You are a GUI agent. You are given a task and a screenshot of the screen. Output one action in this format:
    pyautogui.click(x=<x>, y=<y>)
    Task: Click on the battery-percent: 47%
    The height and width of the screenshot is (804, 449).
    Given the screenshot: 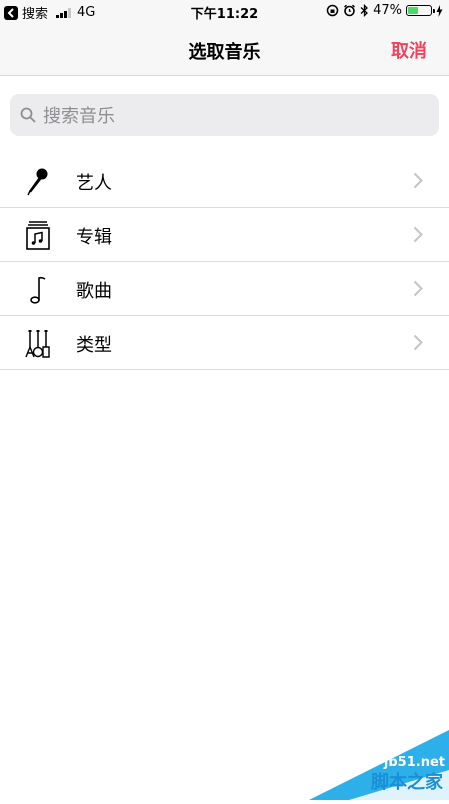 What is the action you would take?
    pyautogui.click(x=387, y=10)
    